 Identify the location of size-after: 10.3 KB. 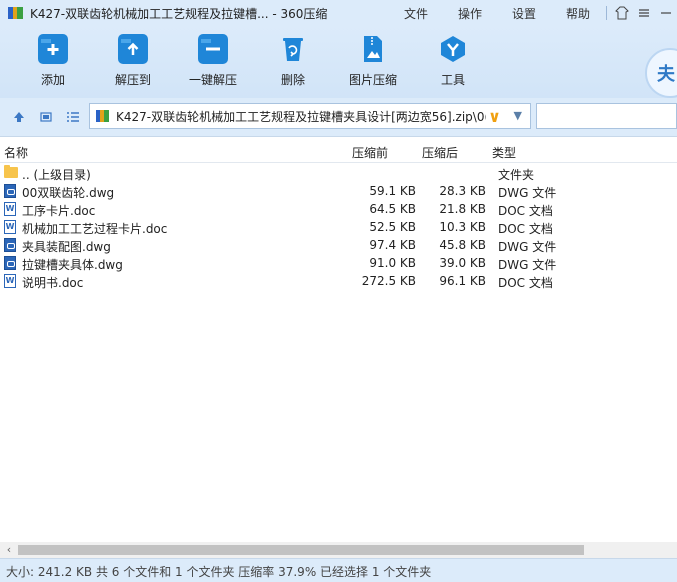
(462, 227).